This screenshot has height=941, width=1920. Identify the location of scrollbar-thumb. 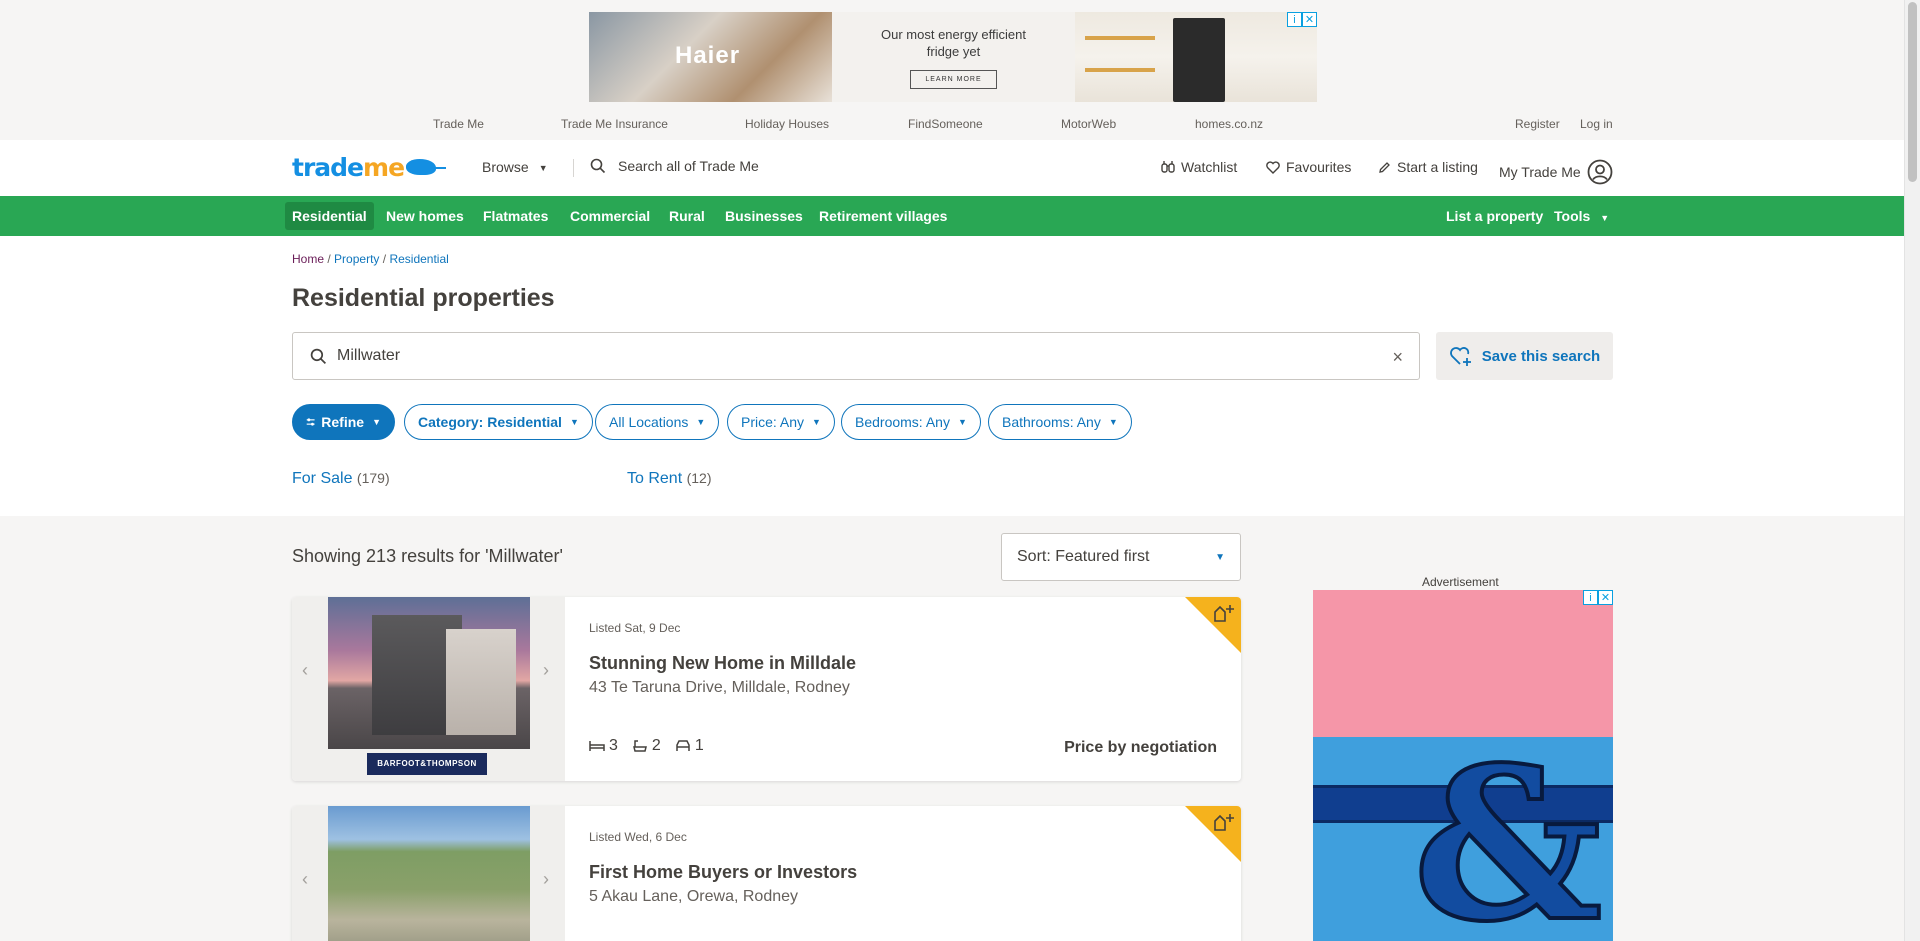
(1912, 92).